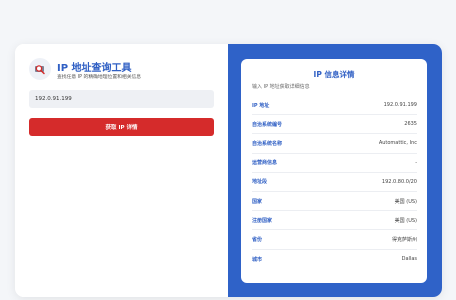  Describe the element at coordinates (267, 124) in the screenshot. I see `detail-label: 自治系统编号` at that location.